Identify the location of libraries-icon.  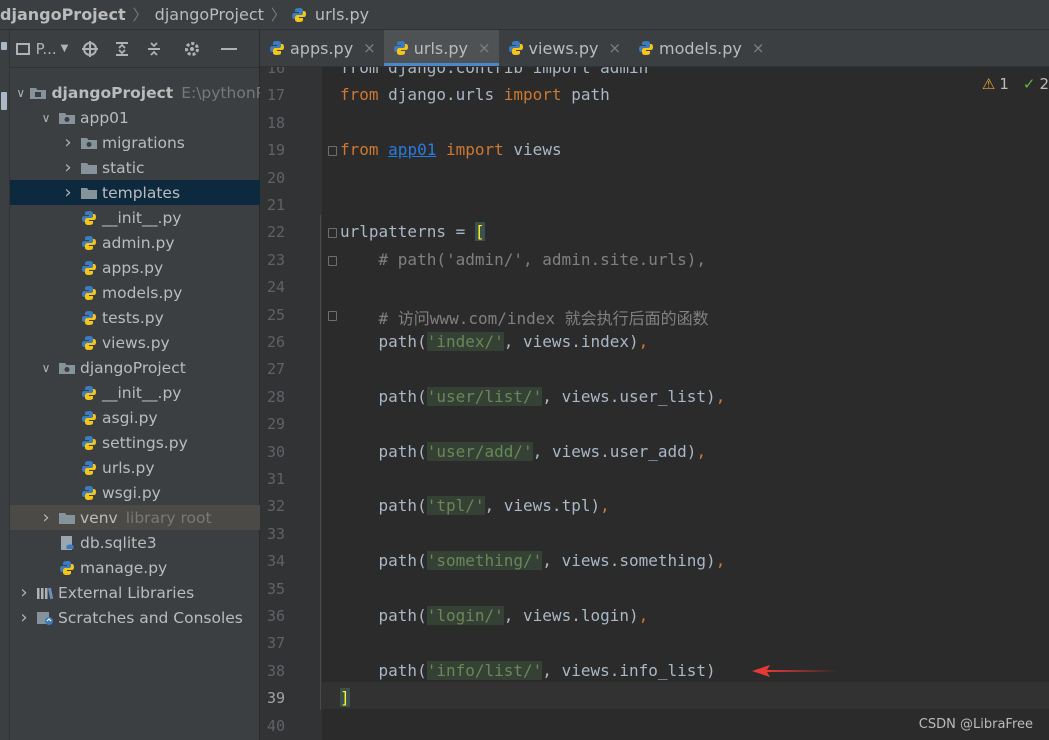
(45, 593).